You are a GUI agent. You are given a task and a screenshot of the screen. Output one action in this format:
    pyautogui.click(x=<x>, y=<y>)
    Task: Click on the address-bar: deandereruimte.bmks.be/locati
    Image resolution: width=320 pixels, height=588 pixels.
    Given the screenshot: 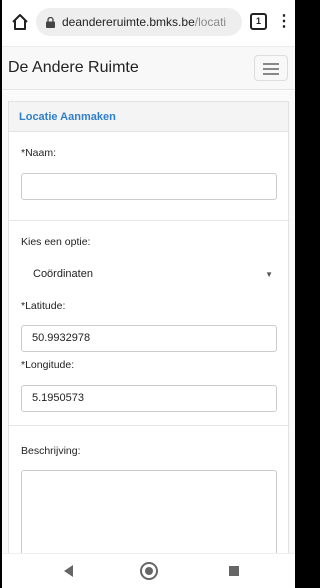 What is the action you would take?
    pyautogui.click(x=139, y=22)
    